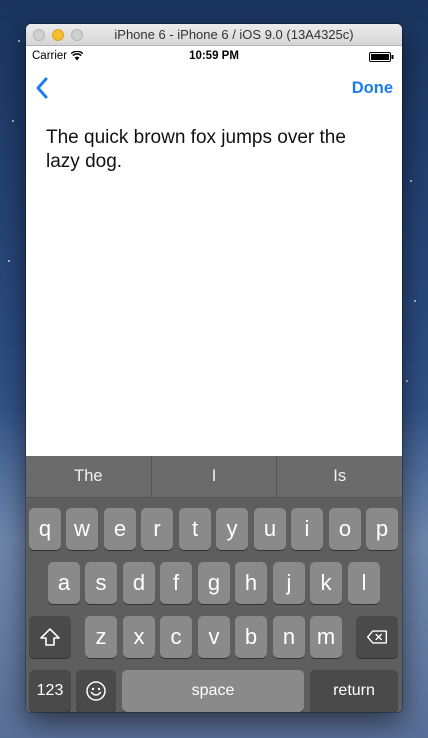 The height and width of the screenshot is (738, 428). I want to click on key-v: v, so click(214, 637).